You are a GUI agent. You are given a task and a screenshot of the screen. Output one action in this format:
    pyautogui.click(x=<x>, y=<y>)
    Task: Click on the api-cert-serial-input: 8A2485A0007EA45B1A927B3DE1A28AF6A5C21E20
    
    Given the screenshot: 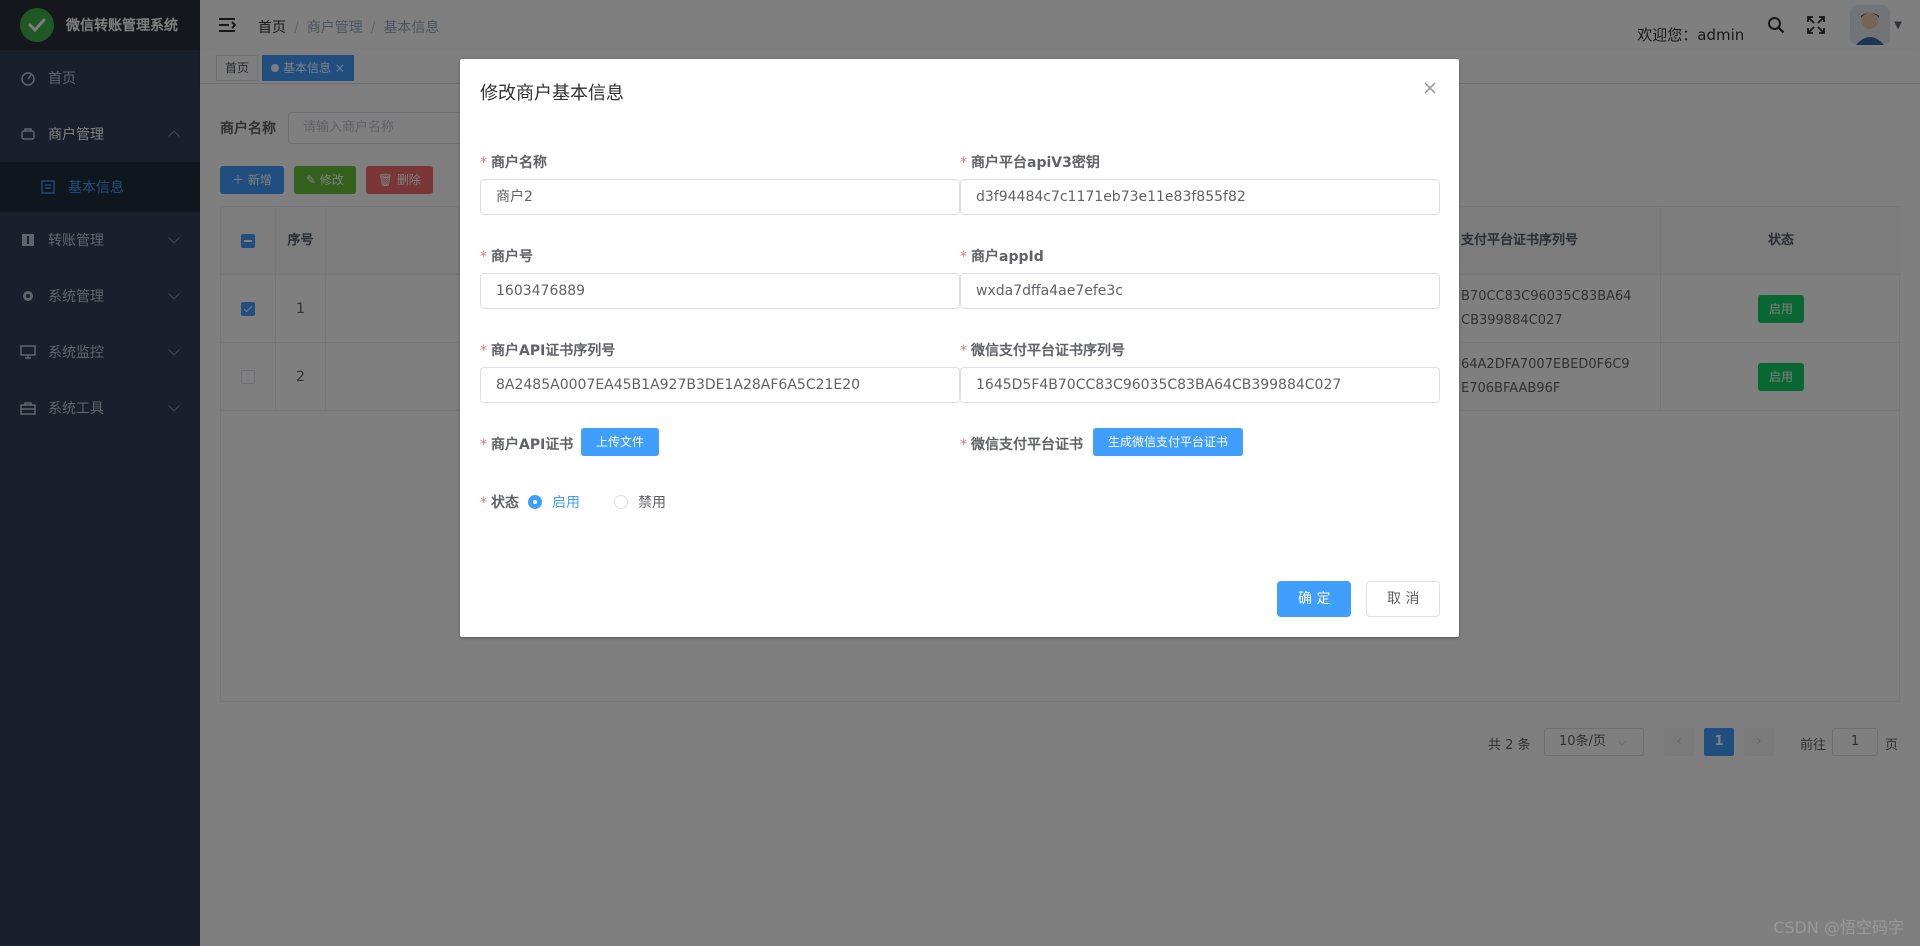 What is the action you would take?
    pyautogui.click(x=720, y=385)
    